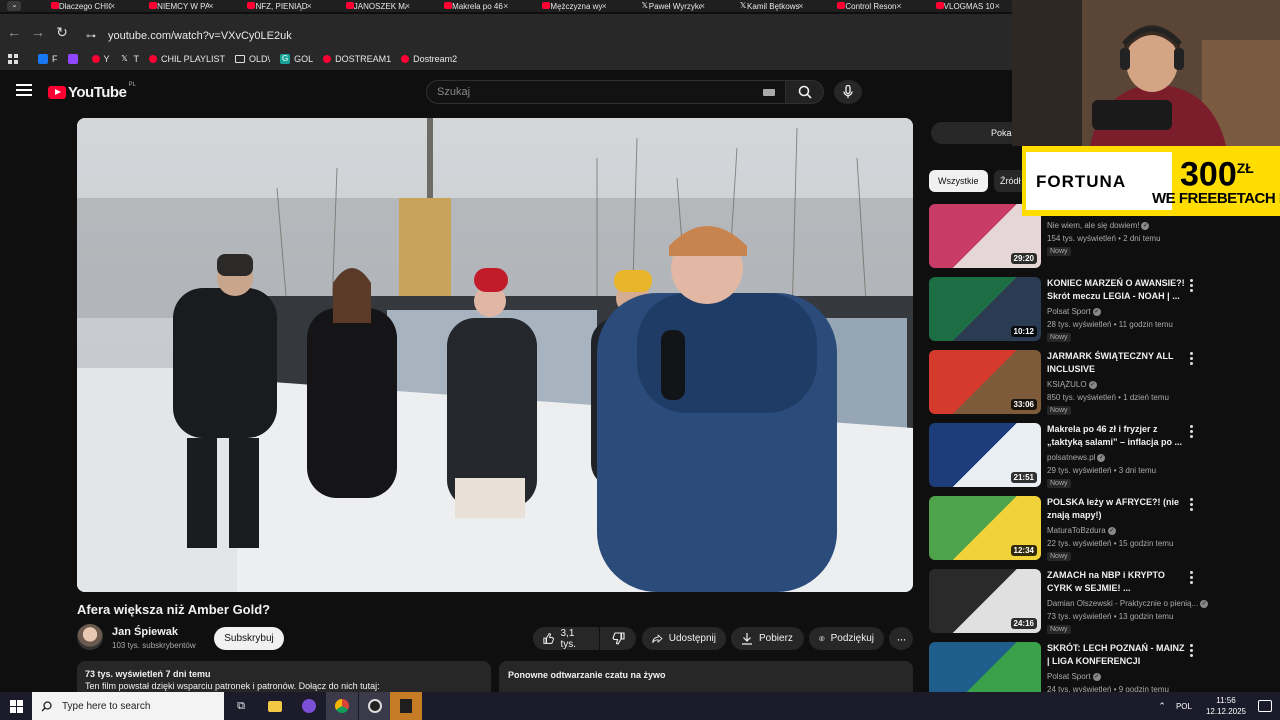 The height and width of the screenshot is (720, 1280). I want to click on share-button: Udostępnij, so click(684, 638).